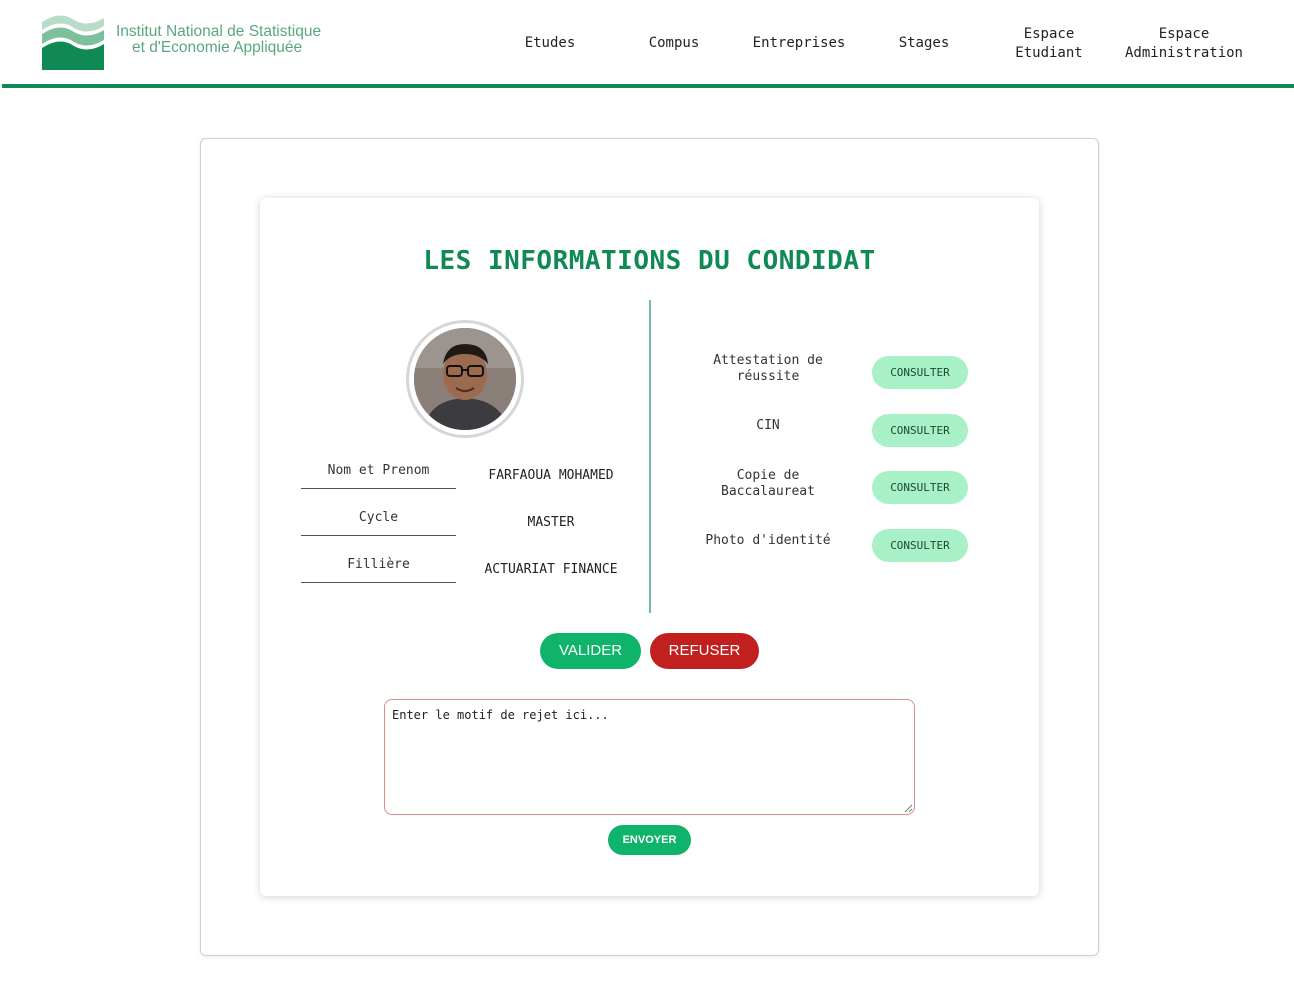 This screenshot has height=992, width=1294. I want to click on header-divider, so click(648, 86).